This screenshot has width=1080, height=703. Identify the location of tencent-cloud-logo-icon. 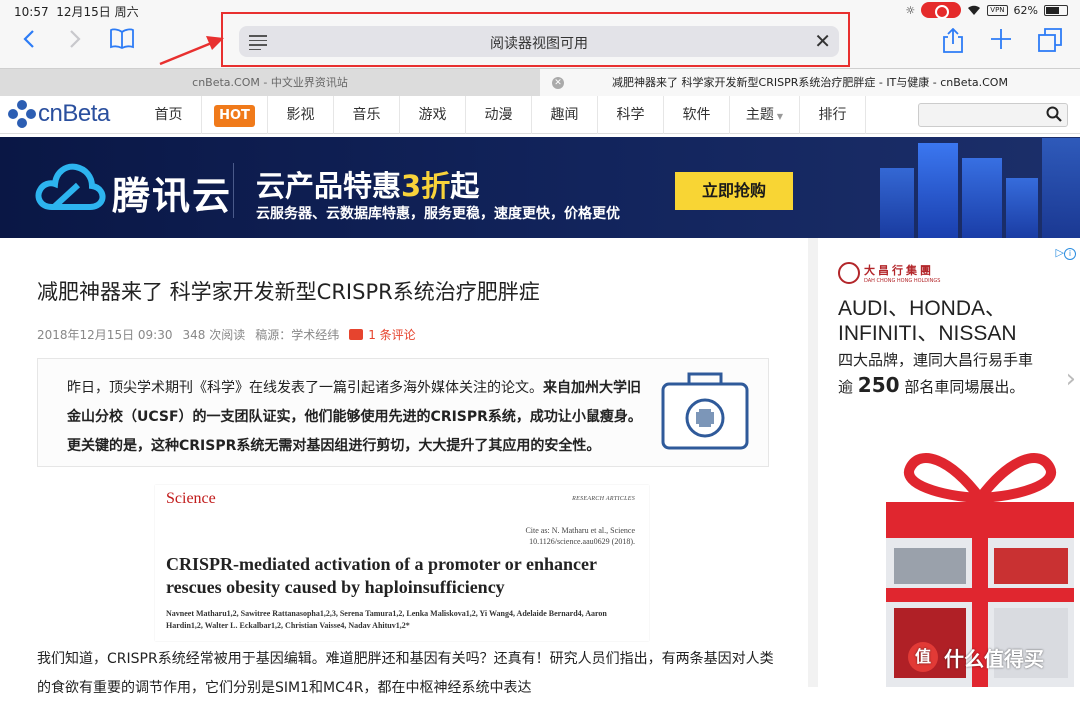
(70, 186).